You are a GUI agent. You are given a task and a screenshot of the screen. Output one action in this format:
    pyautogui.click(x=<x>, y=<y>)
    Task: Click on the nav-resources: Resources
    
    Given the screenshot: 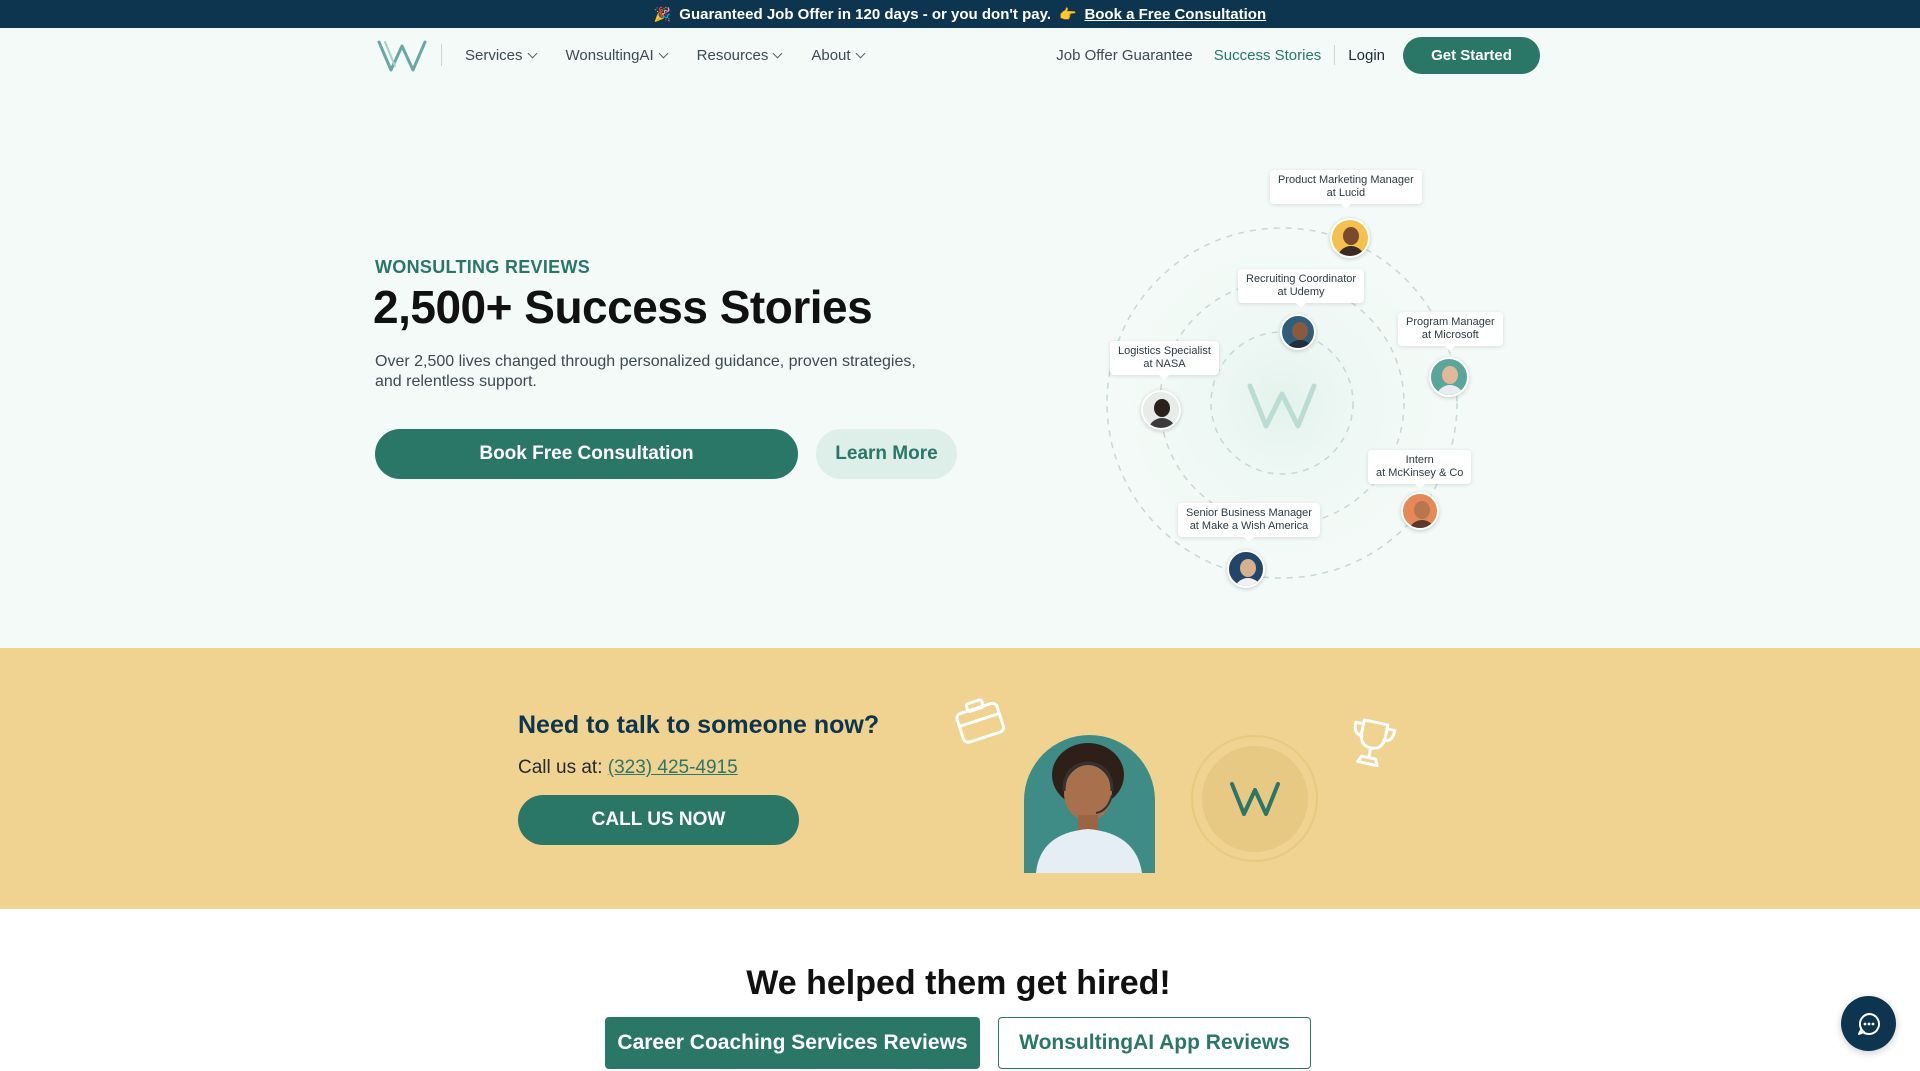 What is the action you would take?
    pyautogui.click(x=739, y=55)
    